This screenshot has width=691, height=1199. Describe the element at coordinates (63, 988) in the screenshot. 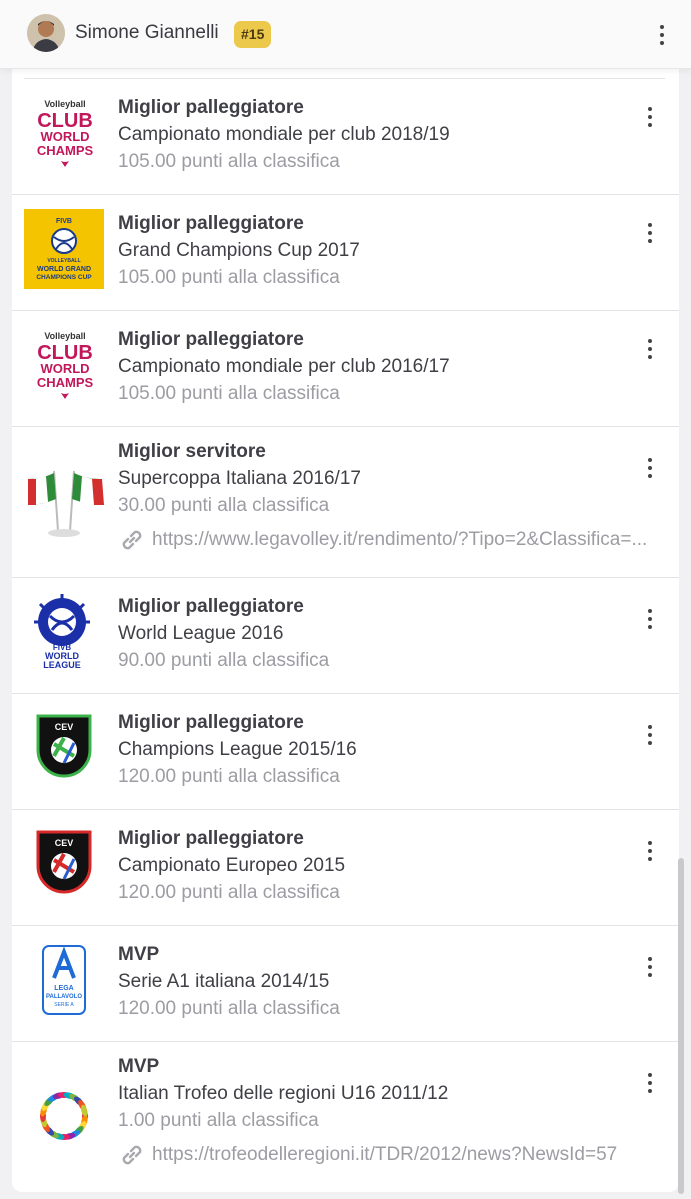

I see `svg-text: LEGA` at that location.